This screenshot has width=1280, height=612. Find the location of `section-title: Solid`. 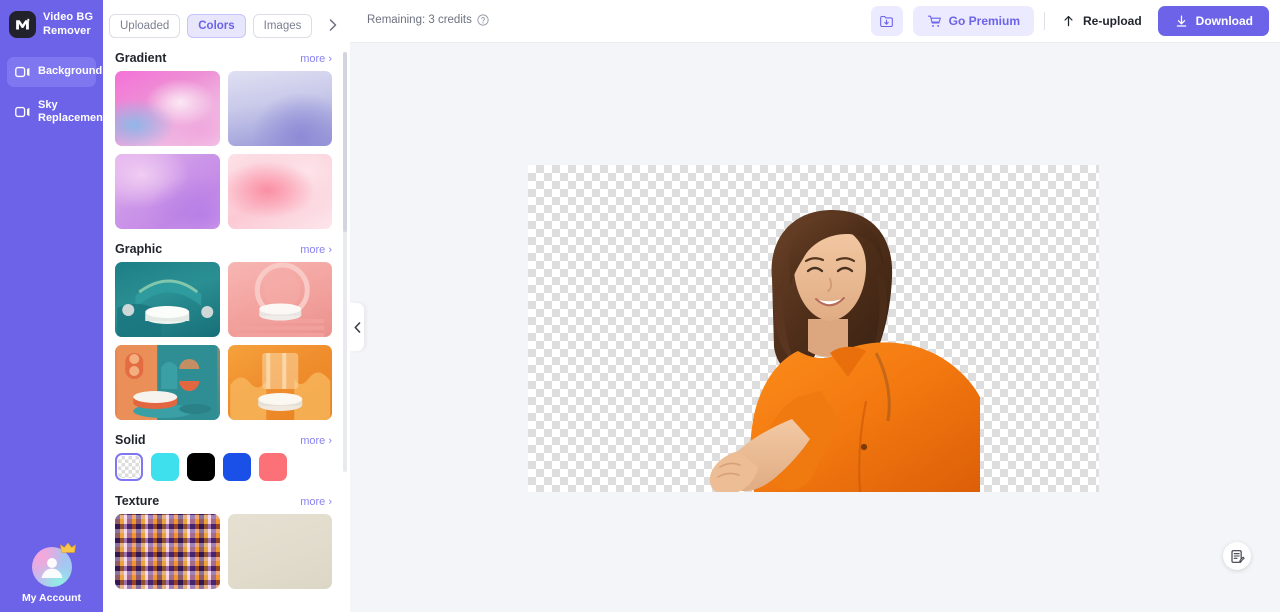

section-title: Solid is located at coordinates (130, 440).